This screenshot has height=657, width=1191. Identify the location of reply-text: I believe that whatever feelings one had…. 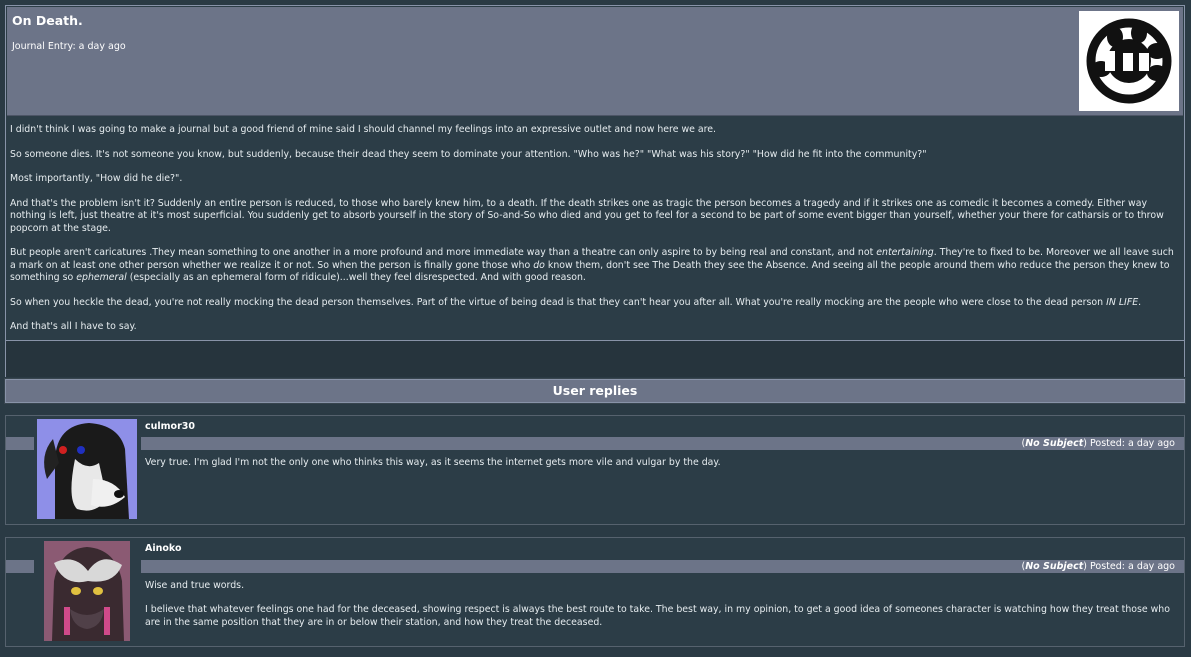
(657, 616).